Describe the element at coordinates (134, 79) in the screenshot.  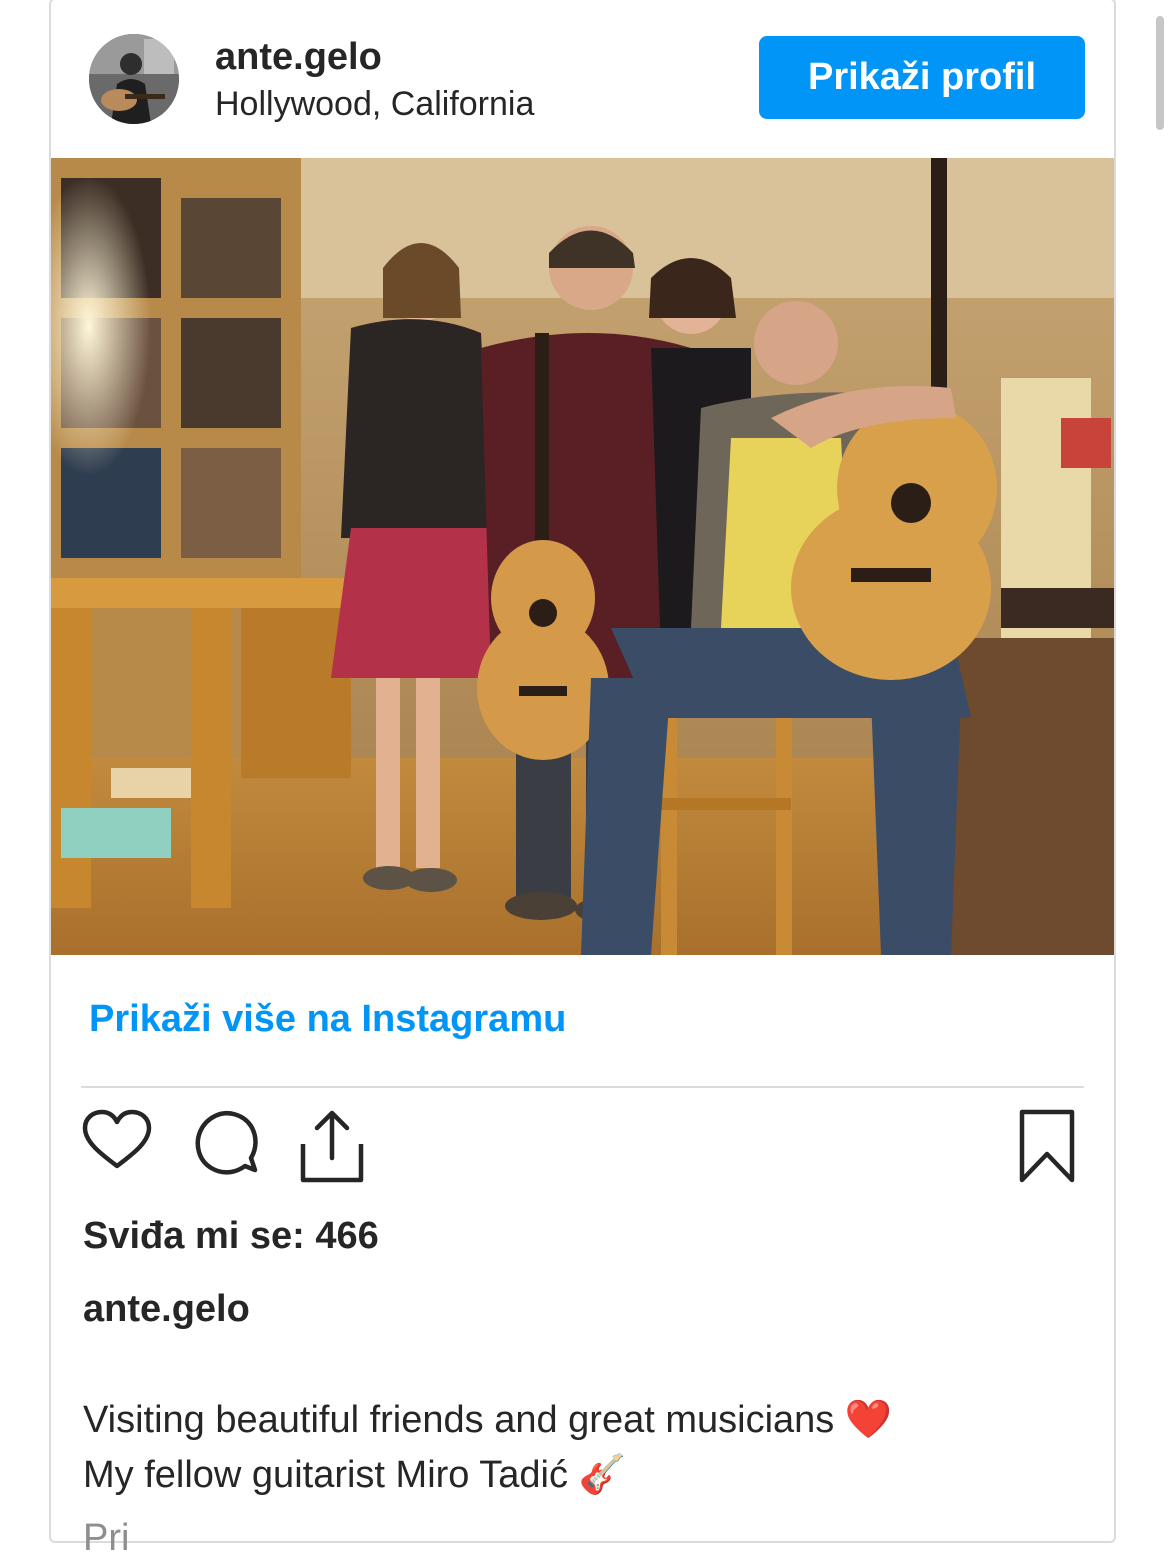
I see `profile-avatar` at that location.